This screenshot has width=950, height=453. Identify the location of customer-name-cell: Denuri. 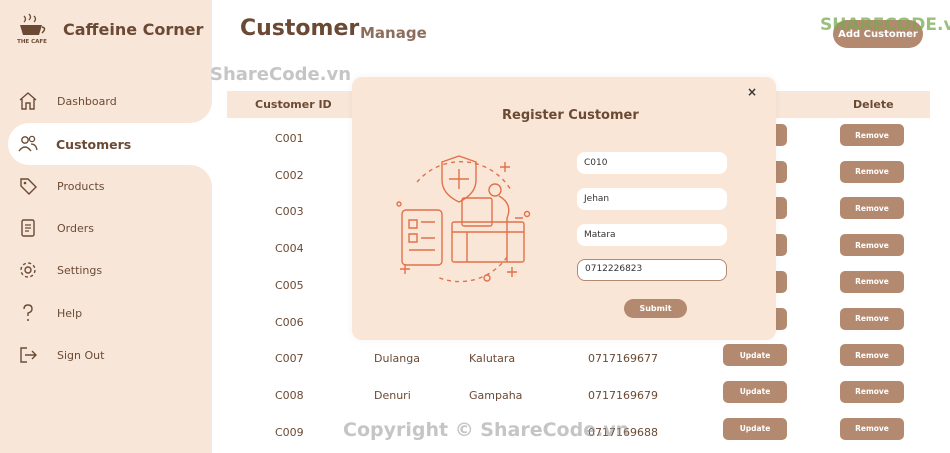
(392, 395).